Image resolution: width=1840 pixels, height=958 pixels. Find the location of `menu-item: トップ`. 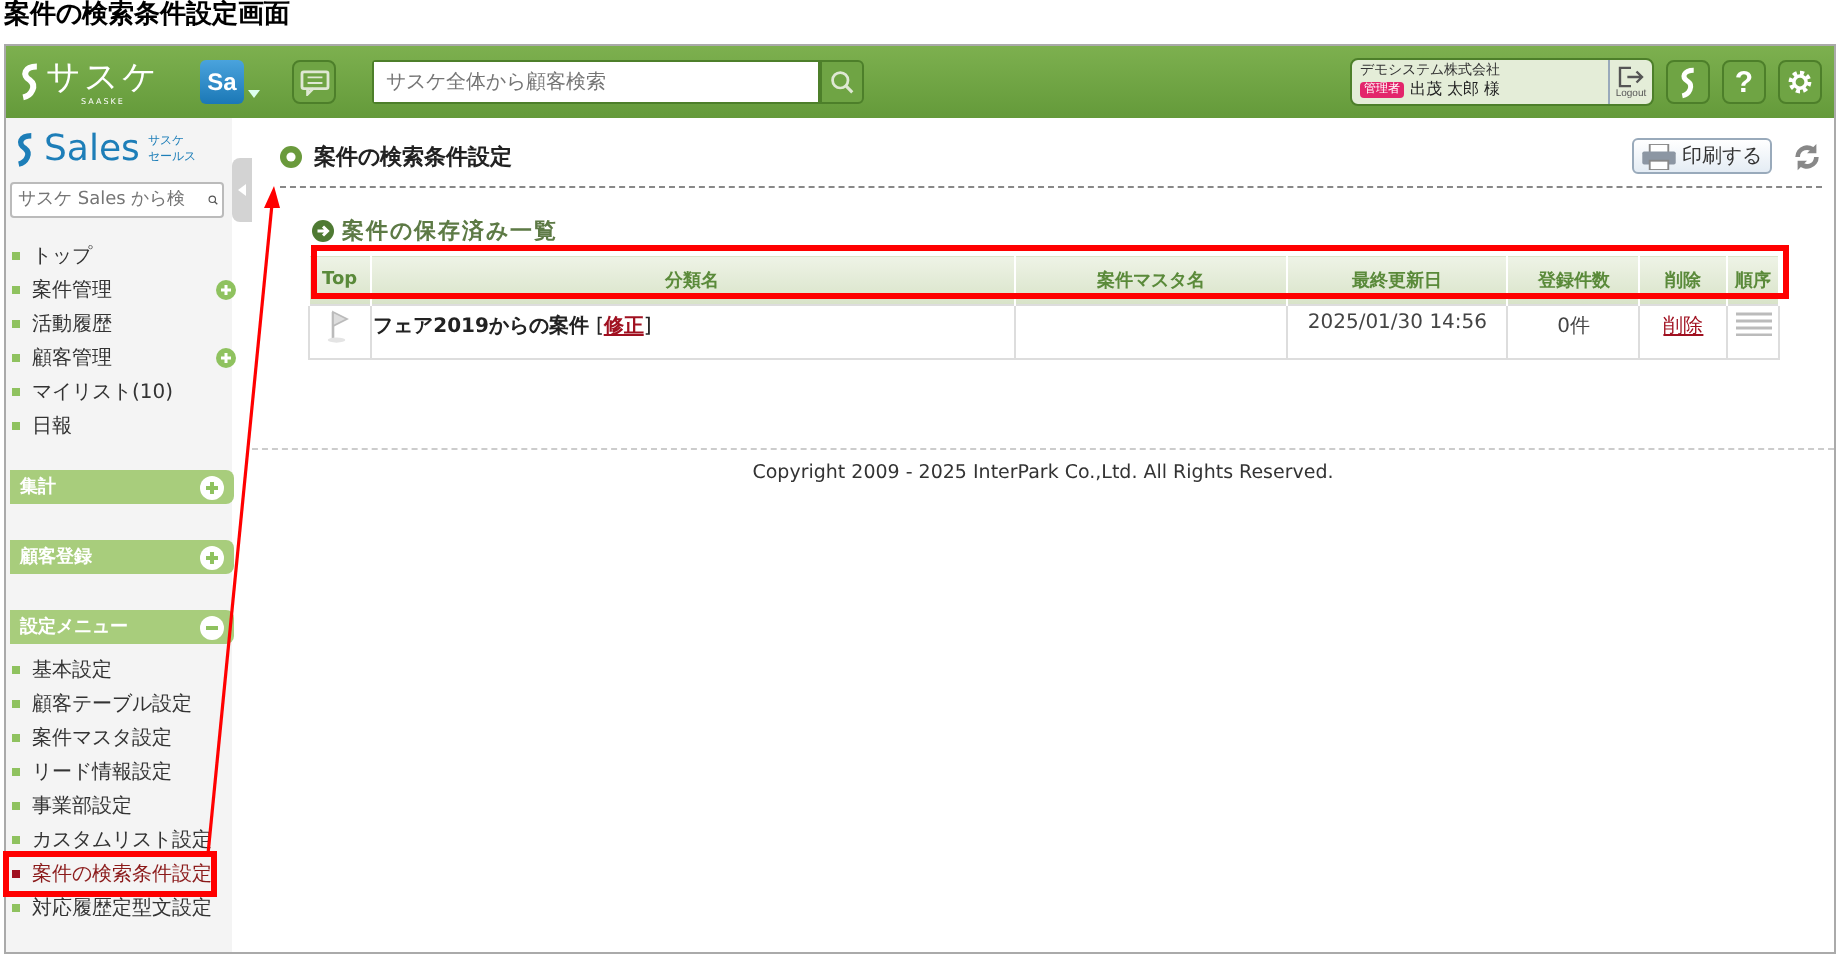

menu-item: トップ is located at coordinates (62, 255).